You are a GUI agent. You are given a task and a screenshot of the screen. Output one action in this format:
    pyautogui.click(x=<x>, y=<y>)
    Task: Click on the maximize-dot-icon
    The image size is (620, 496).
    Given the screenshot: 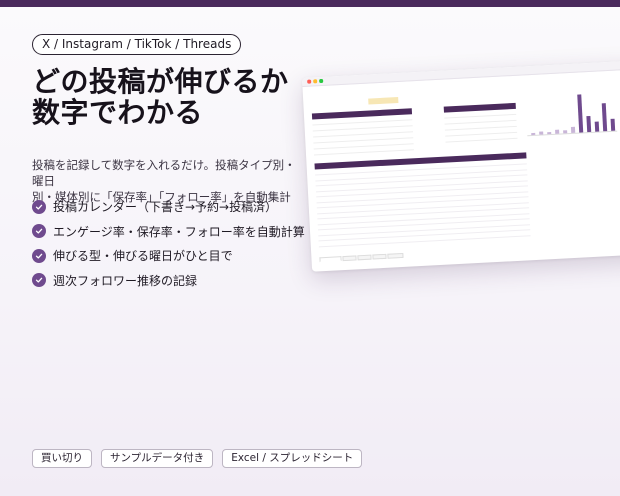 What is the action you would take?
    pyautogui.click(x=321, y=81)
    